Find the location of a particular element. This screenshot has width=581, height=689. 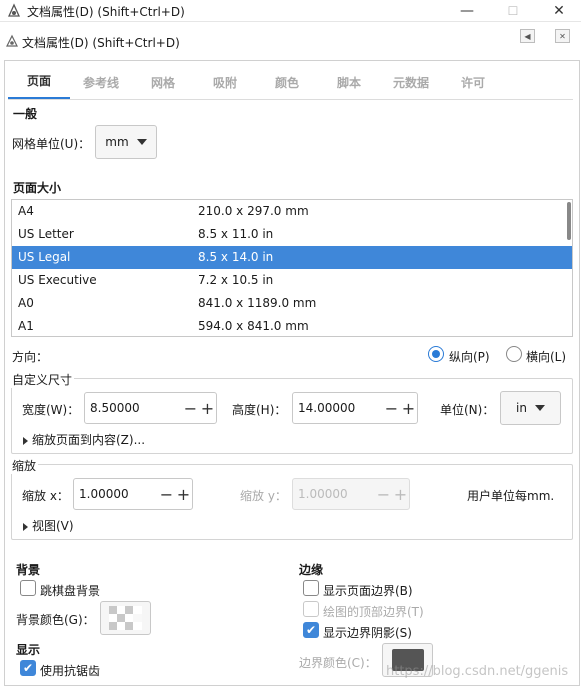

tab-guides: 参考线 is located at coordinates (101, 82).